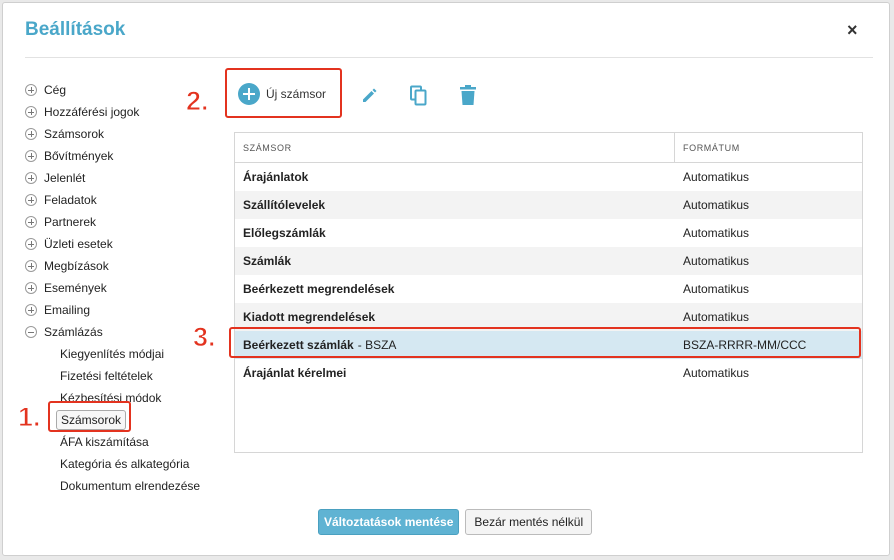 This screenshot has height=560, width=894. Describe the element at coordinates (70, 222) in the screenshot. I see `sidebar-item-label: Partnerek` at that location.